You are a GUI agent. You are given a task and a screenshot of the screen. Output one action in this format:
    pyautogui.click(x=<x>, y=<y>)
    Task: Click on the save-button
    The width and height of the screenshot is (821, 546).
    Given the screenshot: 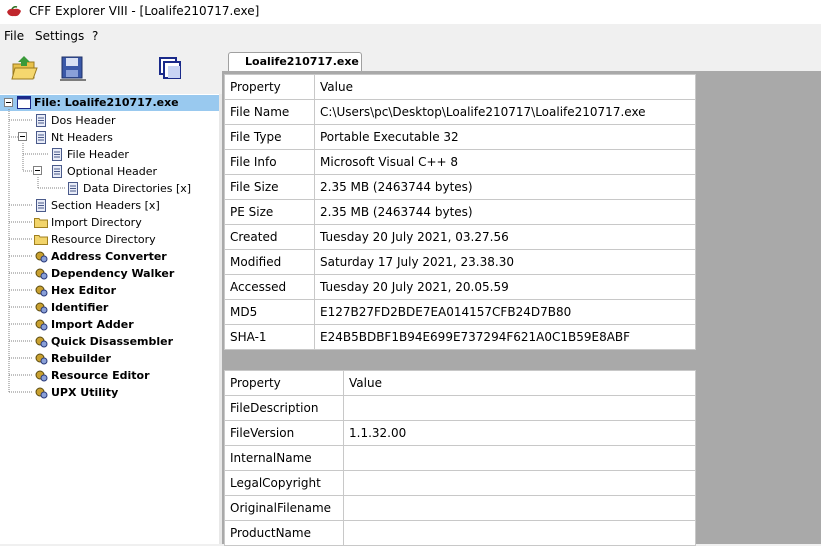 What is the action you would take?
    pyautogui.click(x=73, y=68)
    